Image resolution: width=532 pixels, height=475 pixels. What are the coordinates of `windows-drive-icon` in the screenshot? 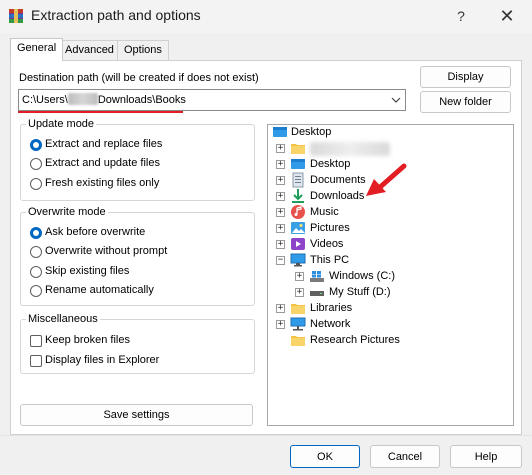 It's located at (317, 276).